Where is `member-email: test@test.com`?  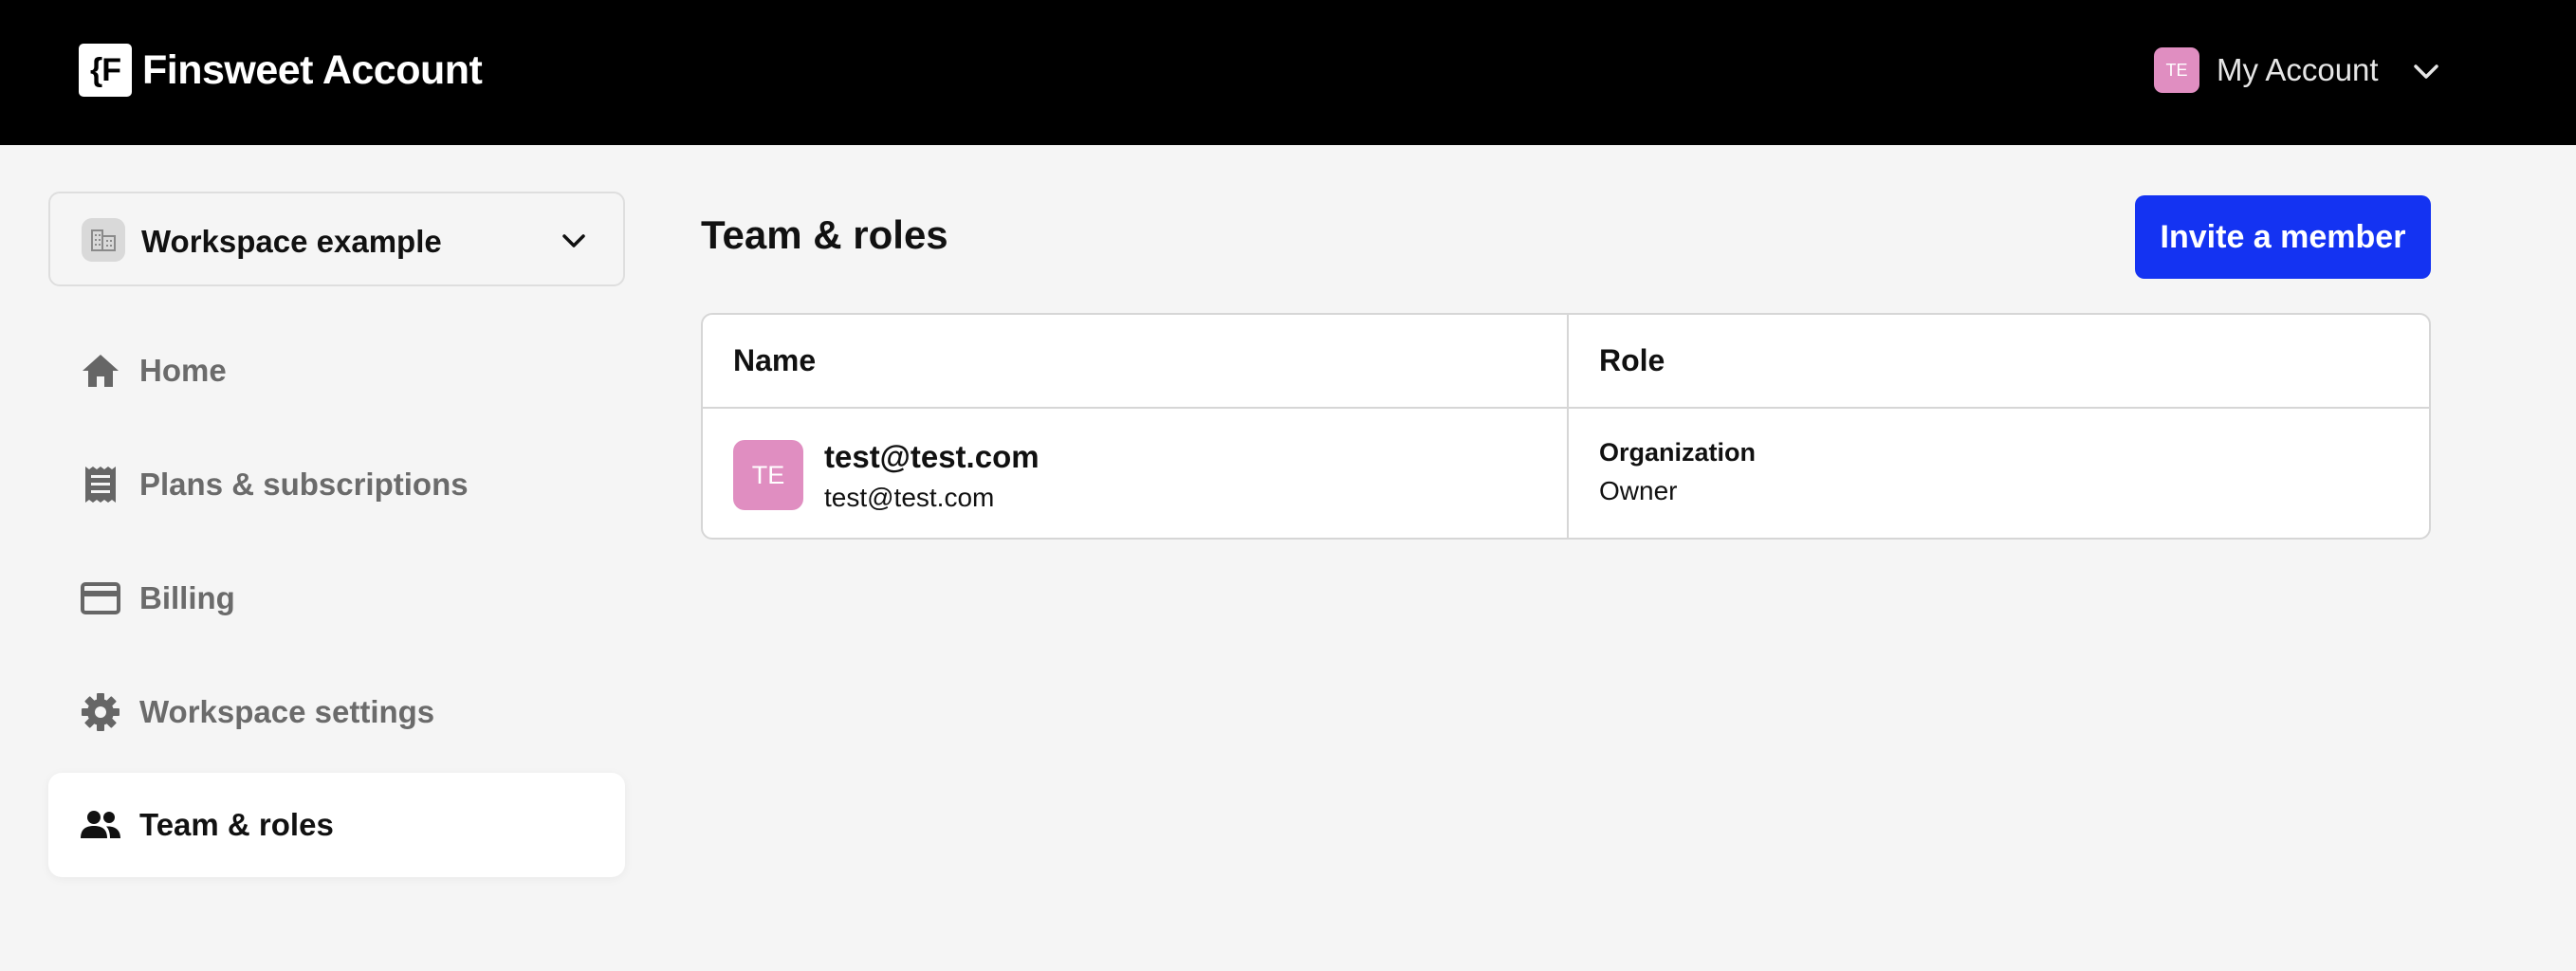
member-email: test@test.com is located at coordinates (909, 497).